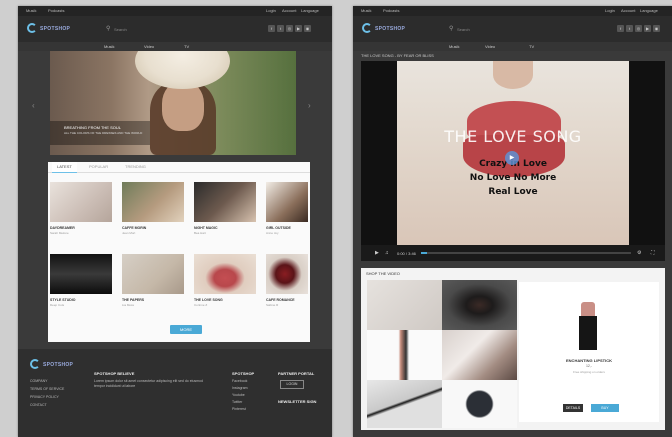 This screenshot has height=437, width=672. I want to click on footer-logo-icon, so click(35, 364).